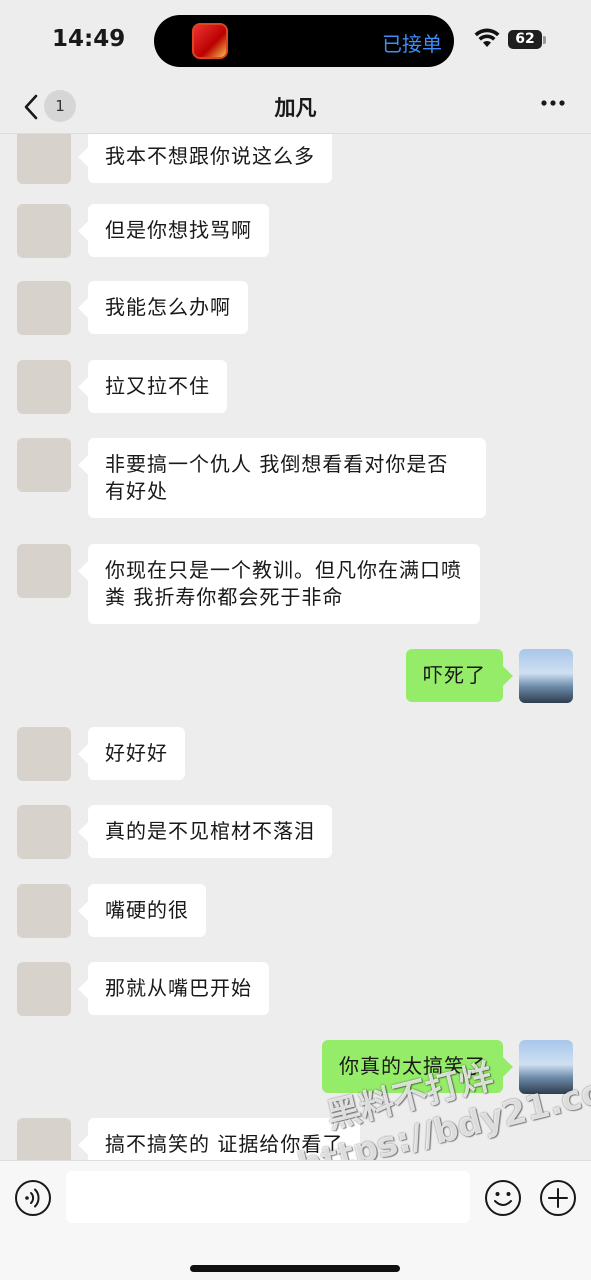  I want to click on plus-icon, so click(558, 1198).